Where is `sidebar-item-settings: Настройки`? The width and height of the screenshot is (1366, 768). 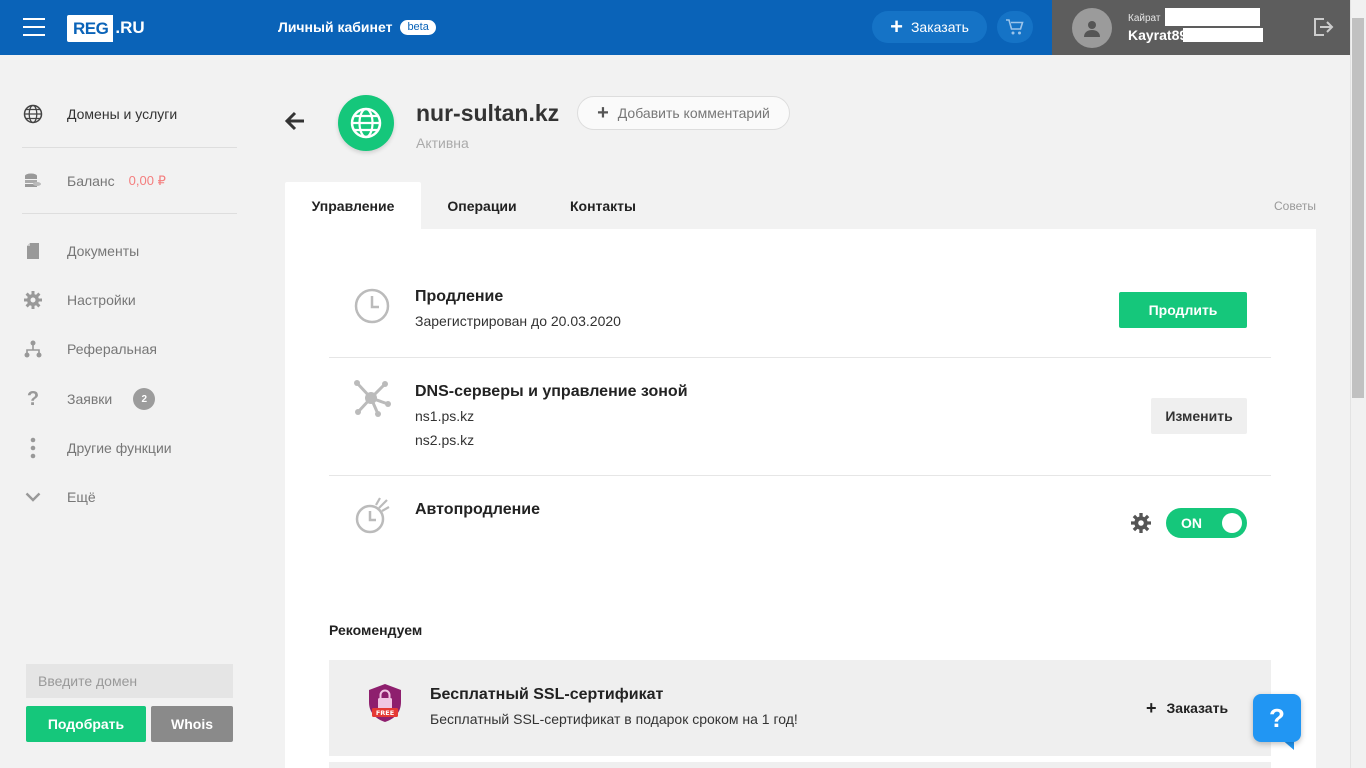
sidebar-item-settings: Настройки is located at coordinates (79, 300).